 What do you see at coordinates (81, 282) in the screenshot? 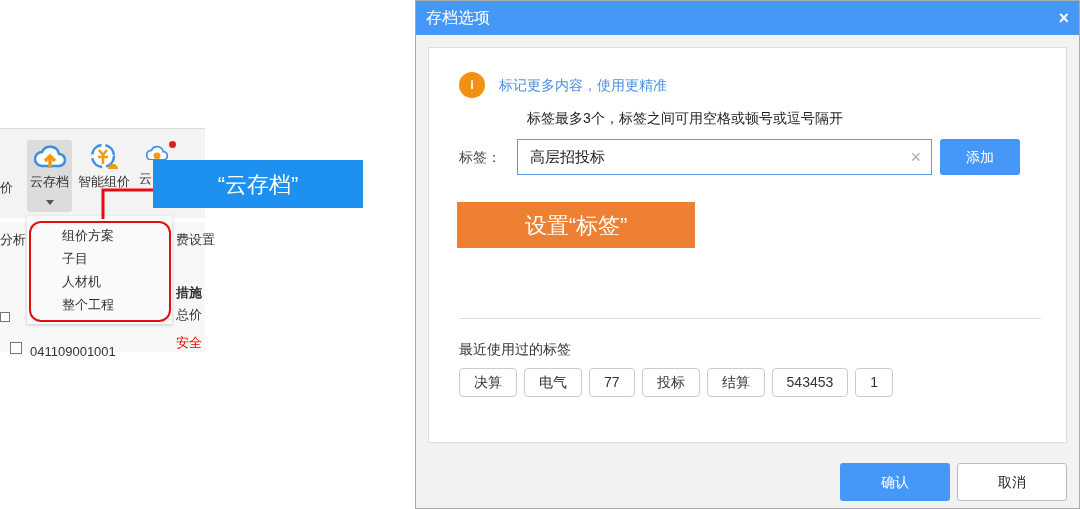
I see `menu-item: 人材机` at bounding box center [81, 282].